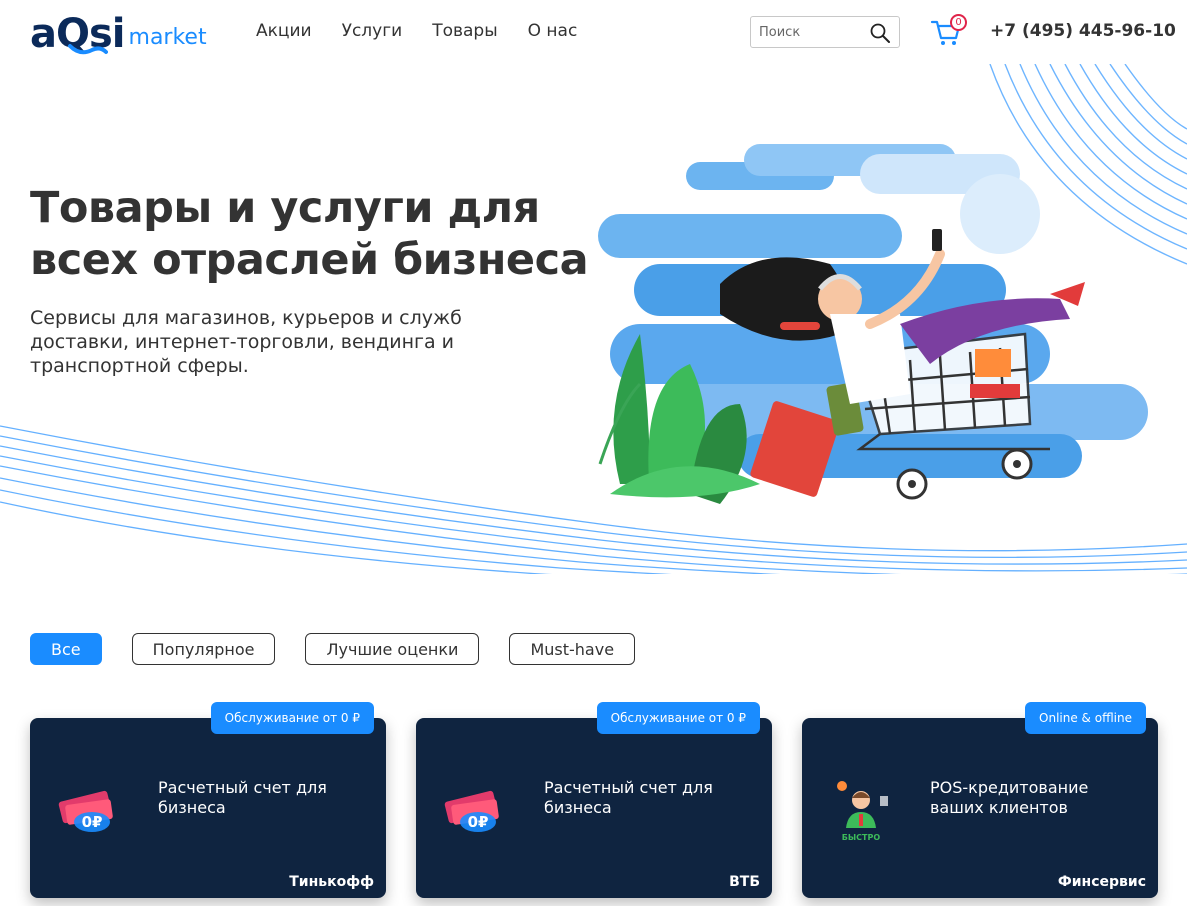  I want to click on card-title: POS-кредитование ваших клиентов, so click(1009, 797).